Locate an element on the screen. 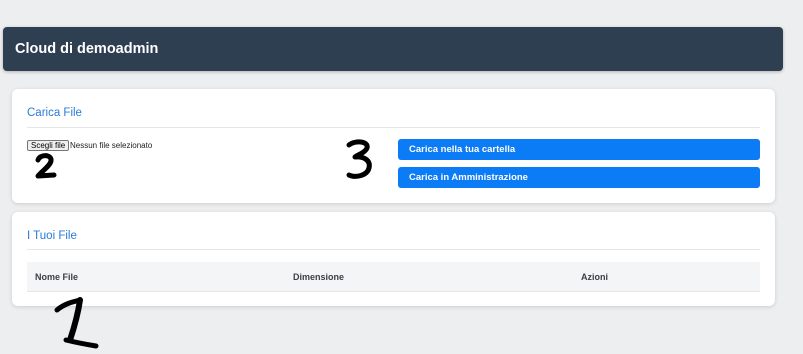  upload-to-admin-button: Carica in Amministrazione is located at coordinates (579, 177).